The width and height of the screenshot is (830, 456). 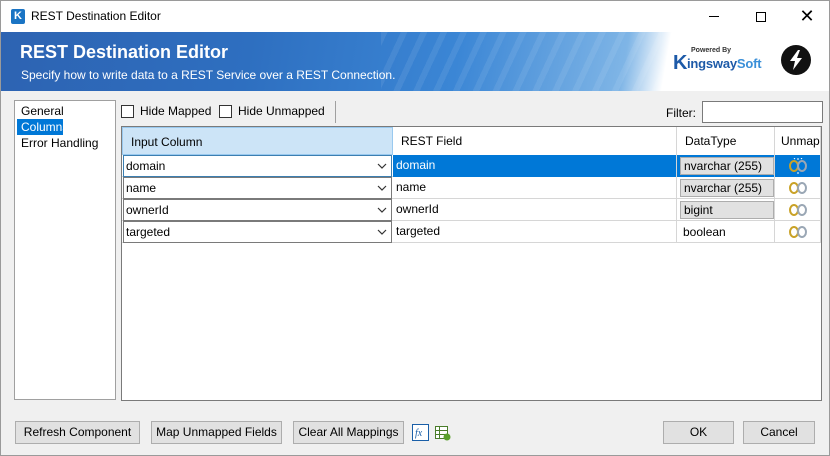 I want to click on table-row: ownerId ownerId bigint, so click(x=471, y=210).